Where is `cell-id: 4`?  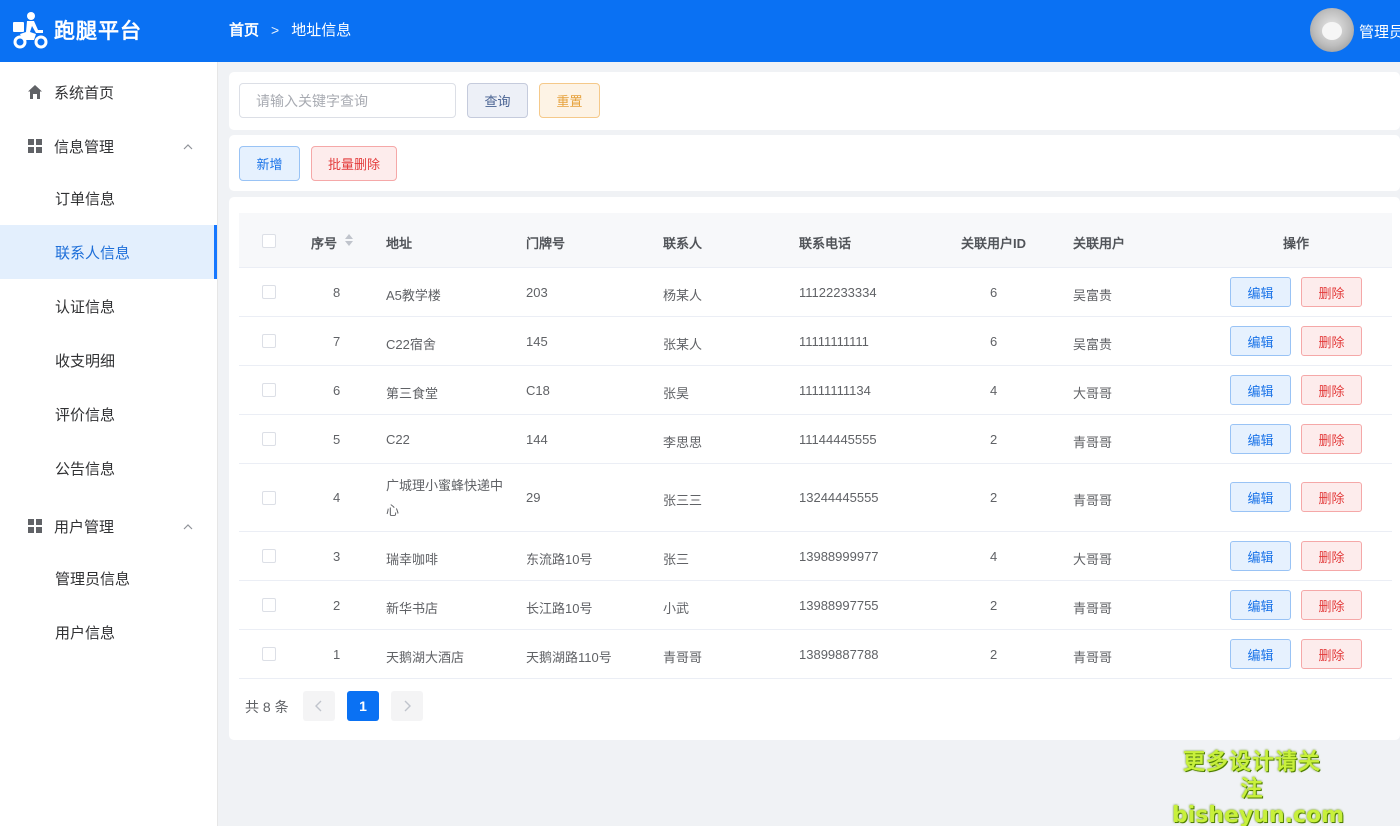 cell-id: 4 is located at coordinates (337, 497).